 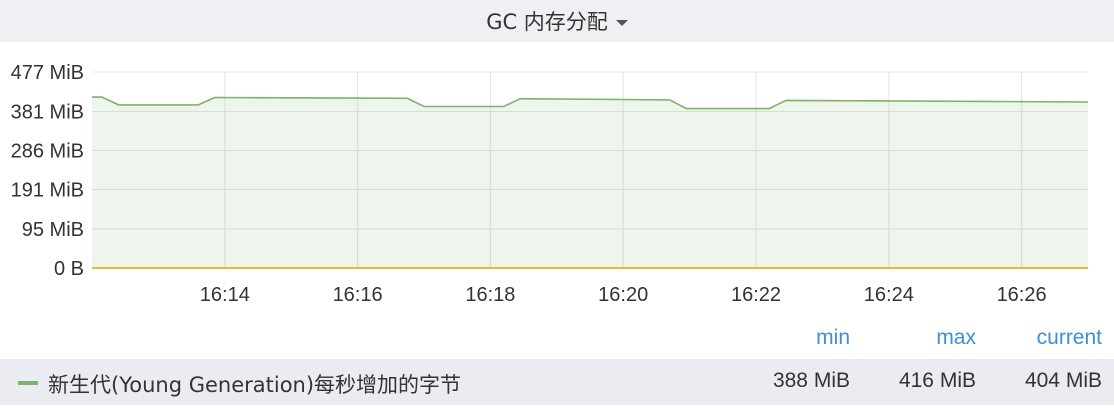 I want to click on x-tick-label: 16:24, so click(x=889, y=295).